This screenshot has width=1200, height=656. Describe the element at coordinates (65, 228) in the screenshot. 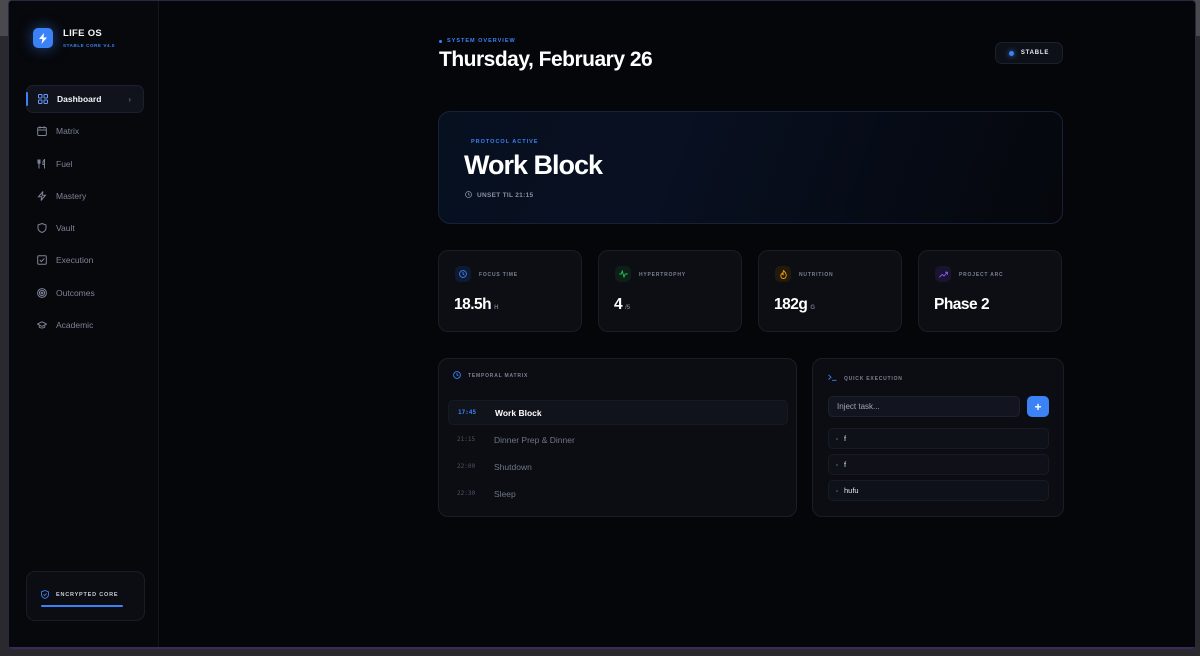

I see `sidebar-item-label: Vault` at that location.